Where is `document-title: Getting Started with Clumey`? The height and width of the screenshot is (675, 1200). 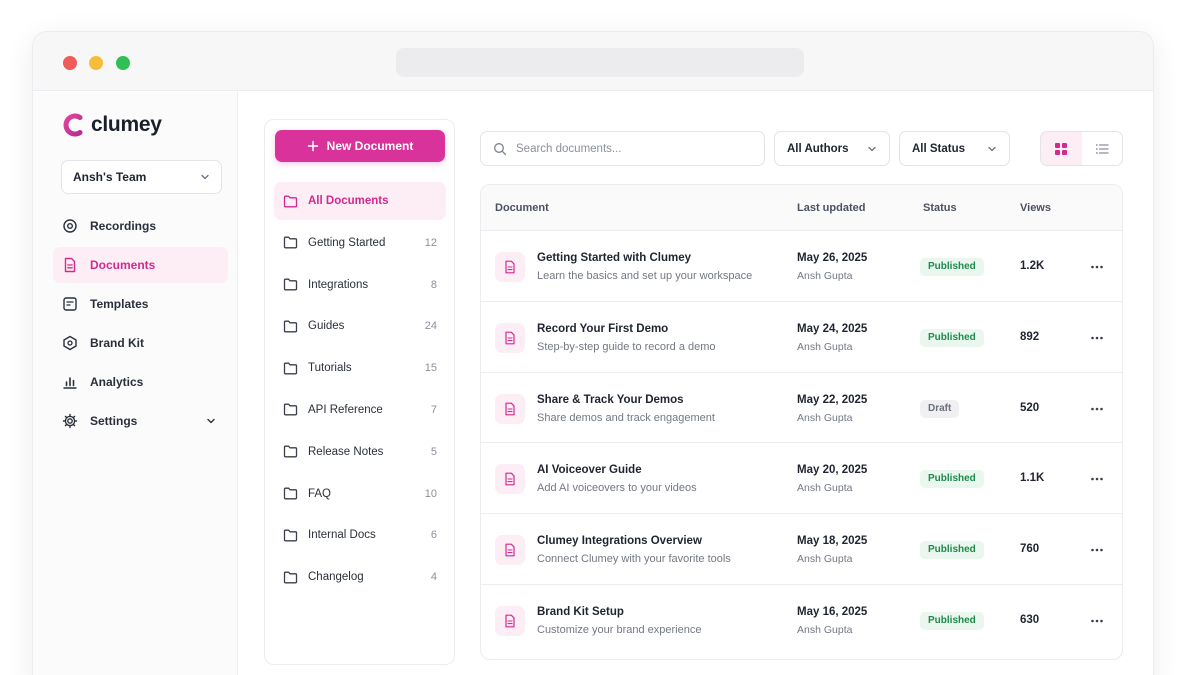
document-title: Getting Started with Clumey is located at coordinates (614, 258).